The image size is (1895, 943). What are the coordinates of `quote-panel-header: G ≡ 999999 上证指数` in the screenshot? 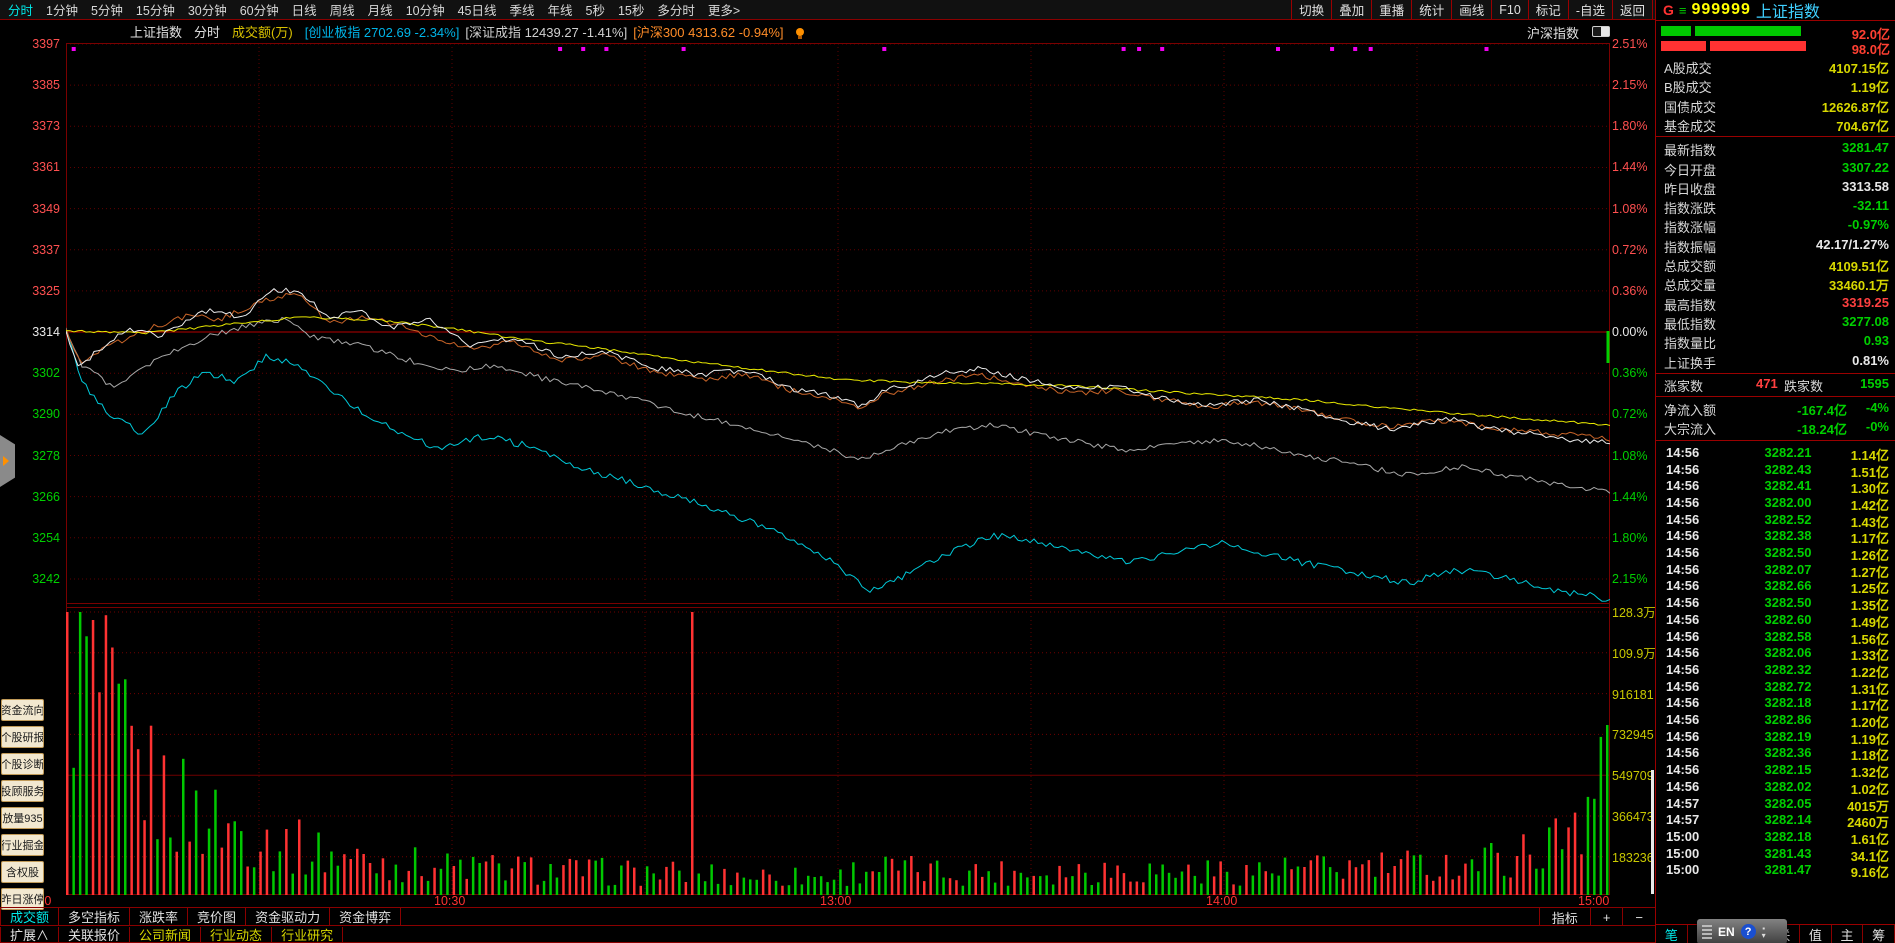 It's located at (1775, 10).